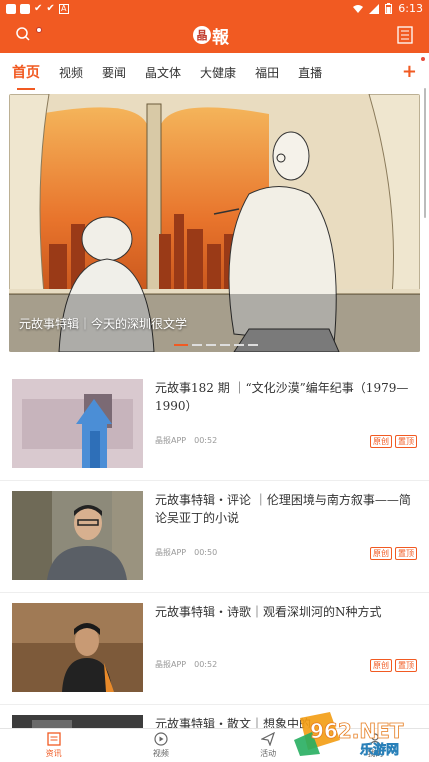  What do you see at coordinates (267, 72) in the screenshot?
I see `tab-futian: 福田` at bounding box center [267, 72].